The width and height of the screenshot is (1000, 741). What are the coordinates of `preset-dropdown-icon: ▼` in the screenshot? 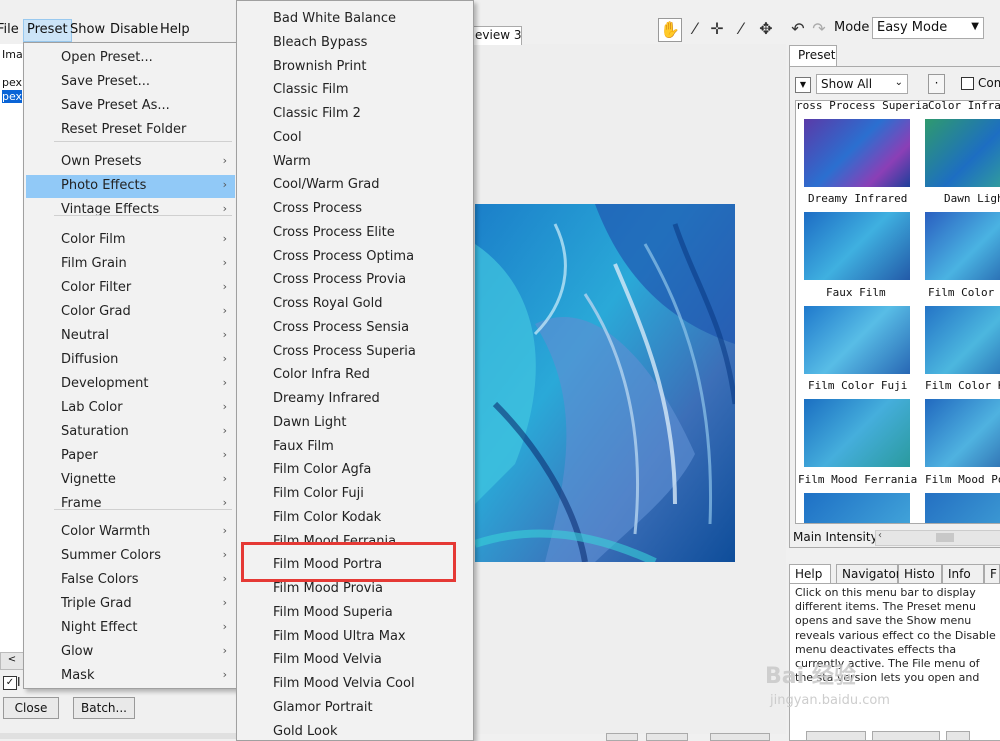 It's located at (803, 85).